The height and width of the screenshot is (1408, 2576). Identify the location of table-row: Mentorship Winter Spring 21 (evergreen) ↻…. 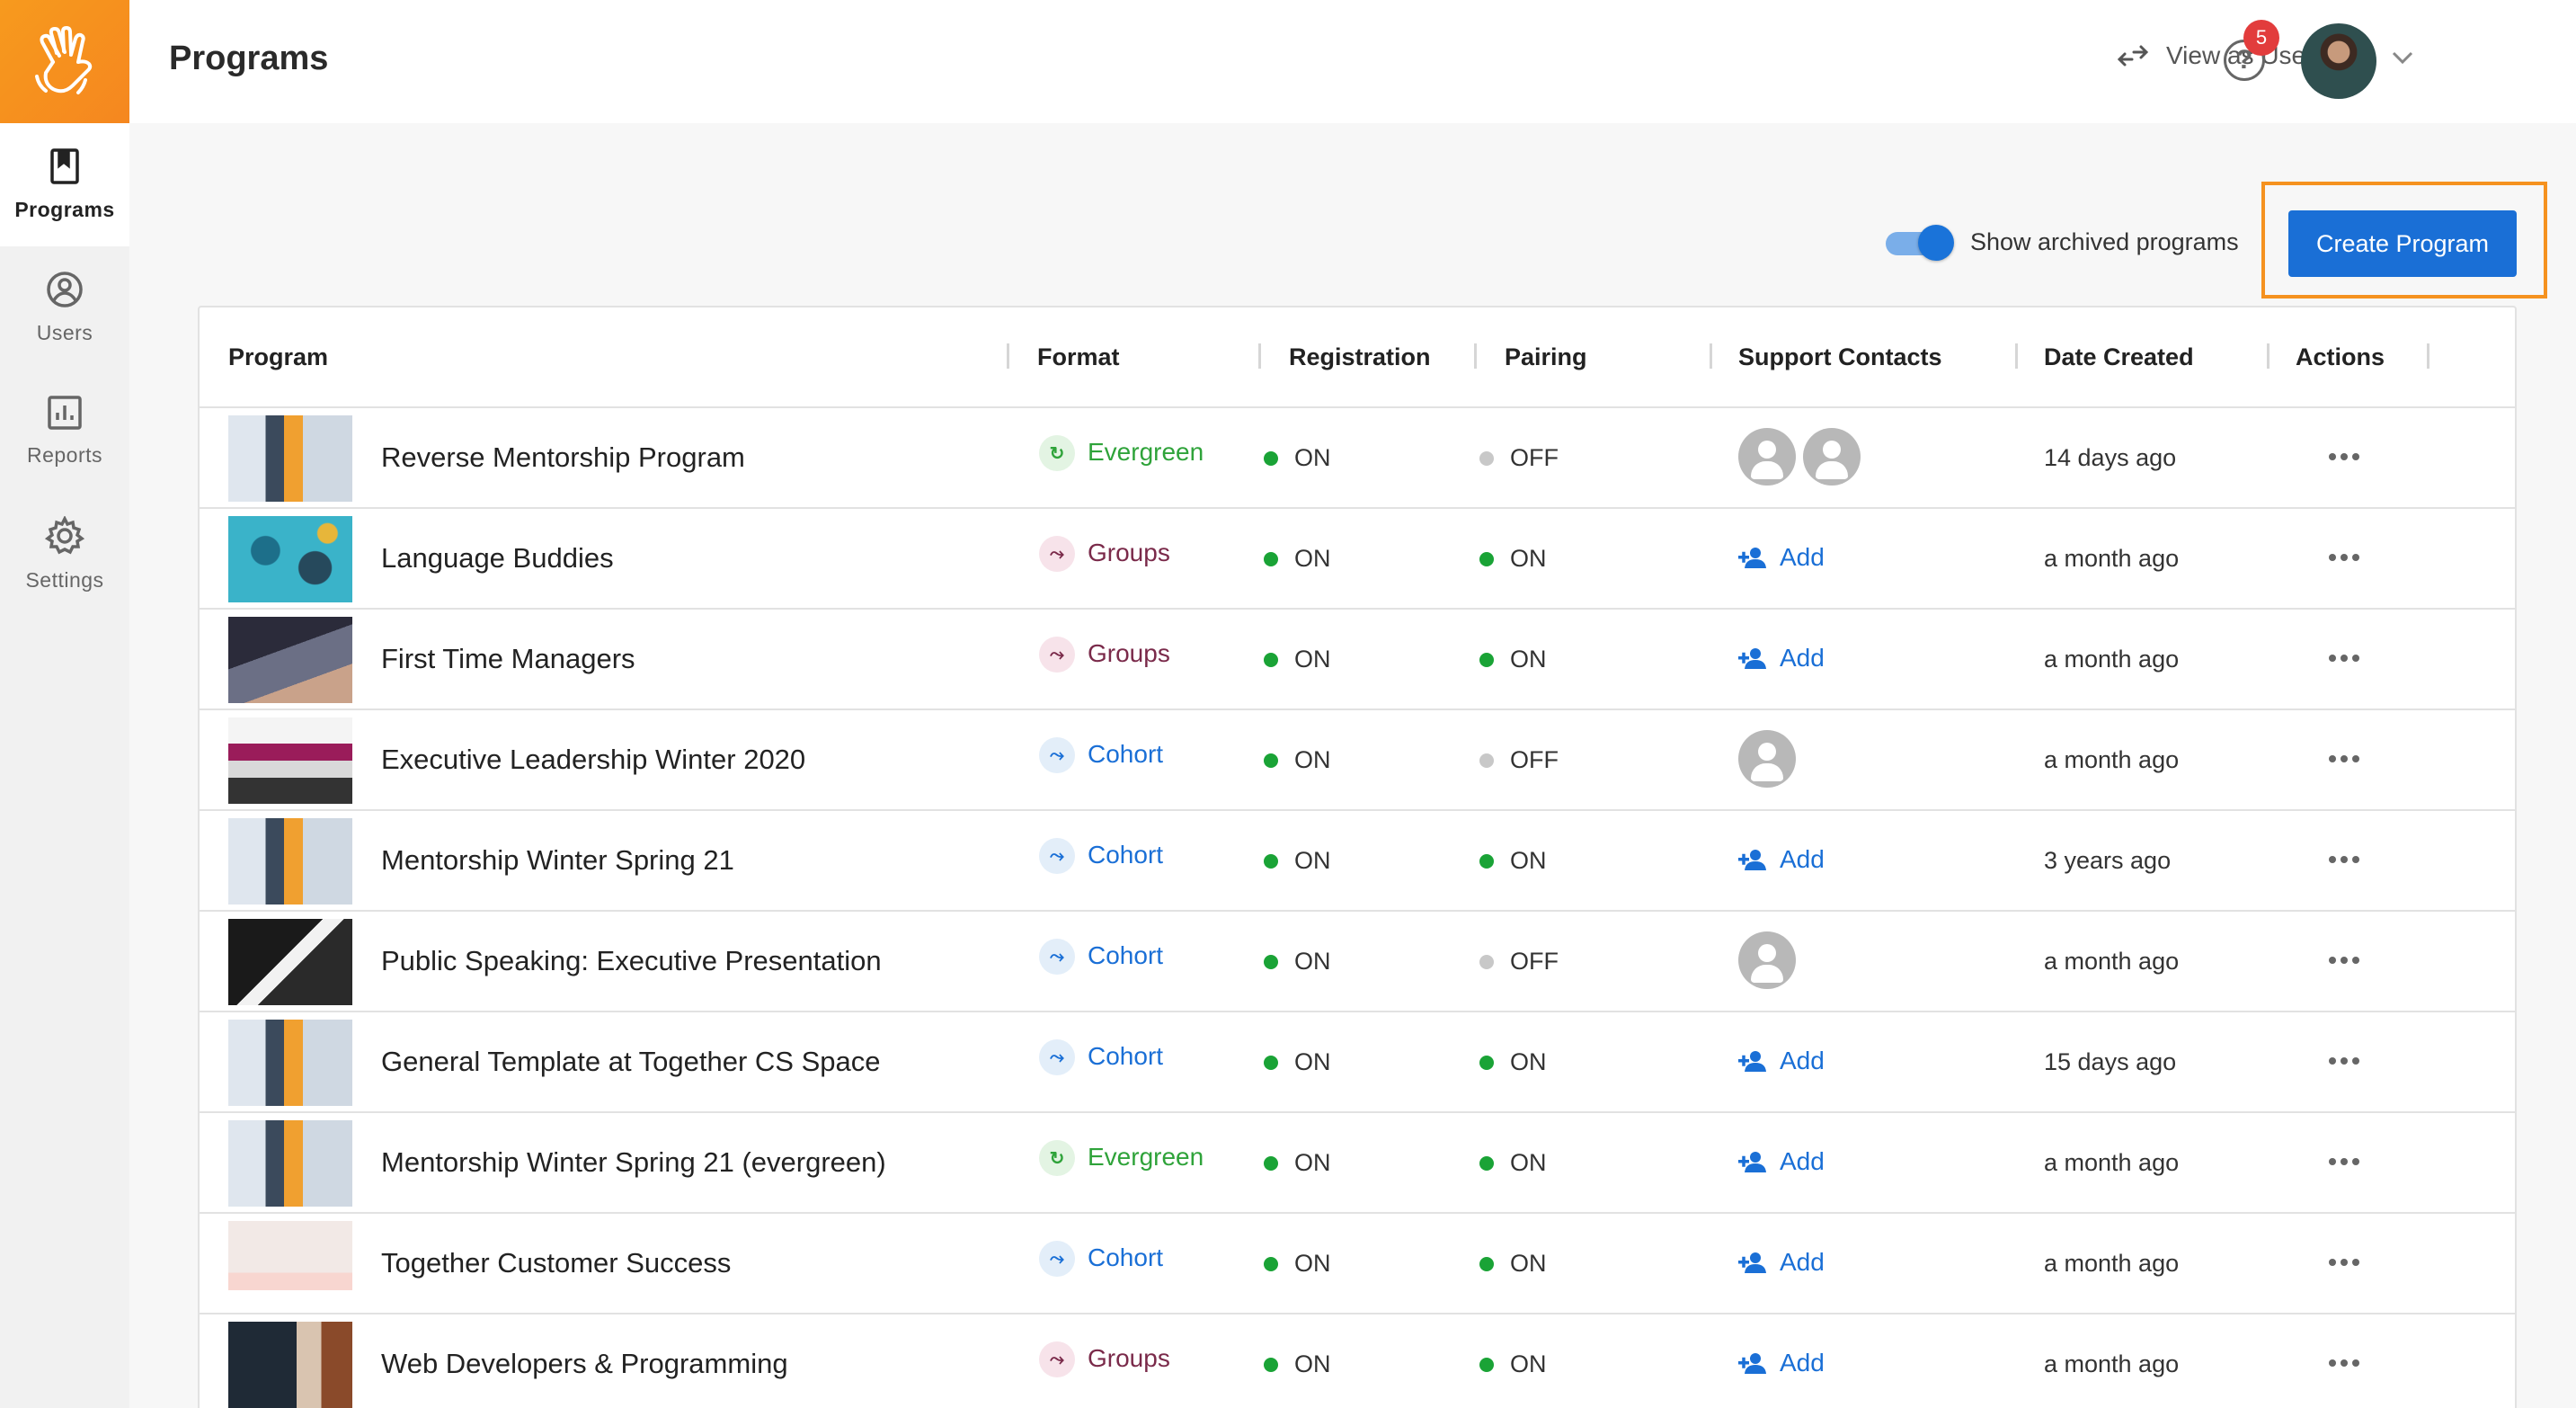
(1357, 1163).